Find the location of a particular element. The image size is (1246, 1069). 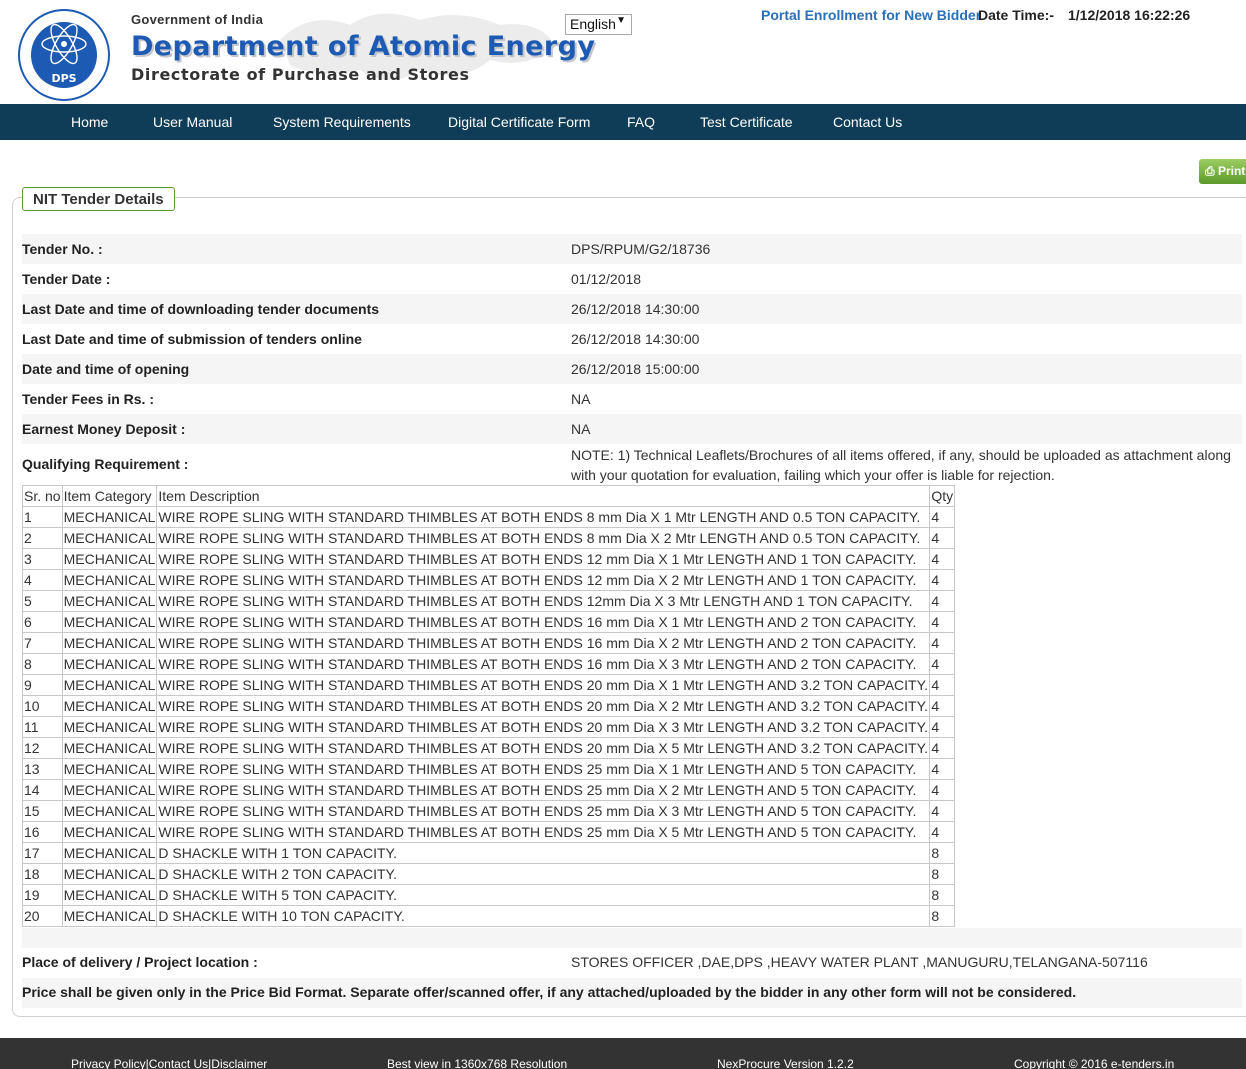

table-cell: 1 is located at coordinates (42, 517).